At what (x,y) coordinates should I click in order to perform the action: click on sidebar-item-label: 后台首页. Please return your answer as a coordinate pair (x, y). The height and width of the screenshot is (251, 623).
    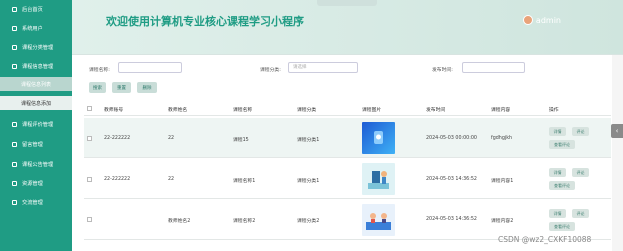
    Looking at the image, I should click on (32, 9).